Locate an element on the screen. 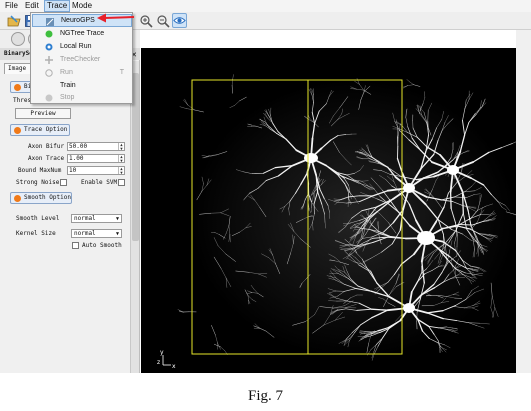  axis-label-z: z is located at coordinates (158, 362).